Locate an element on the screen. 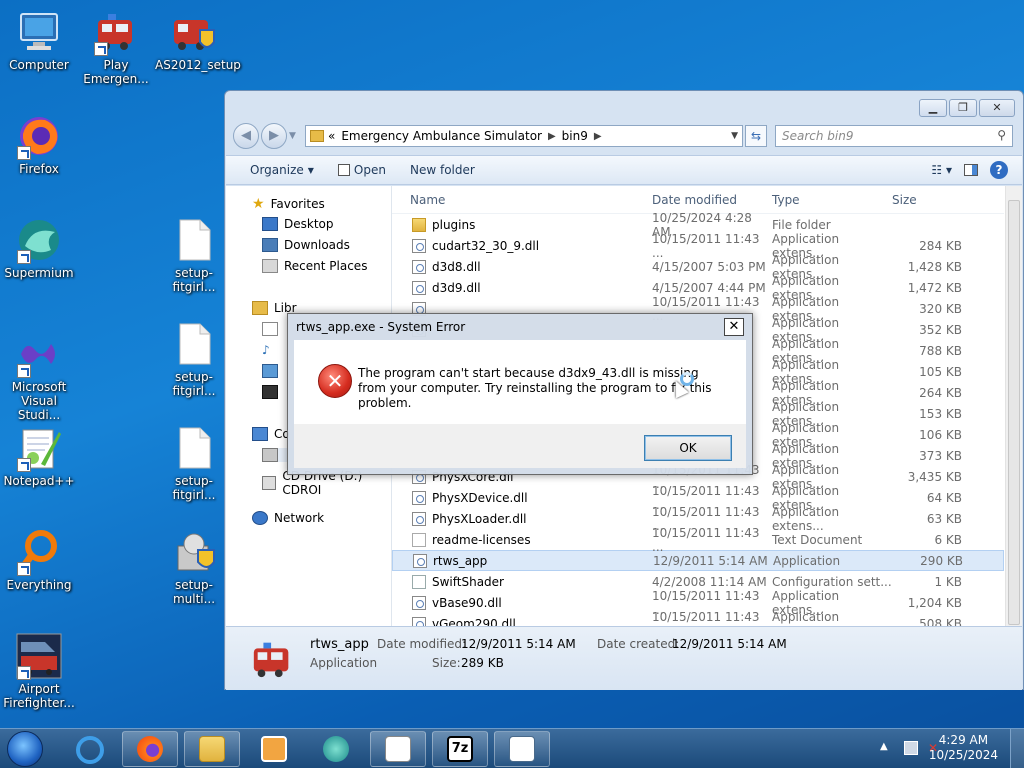  nav-library-pictures is located at coordinates (270, 371).